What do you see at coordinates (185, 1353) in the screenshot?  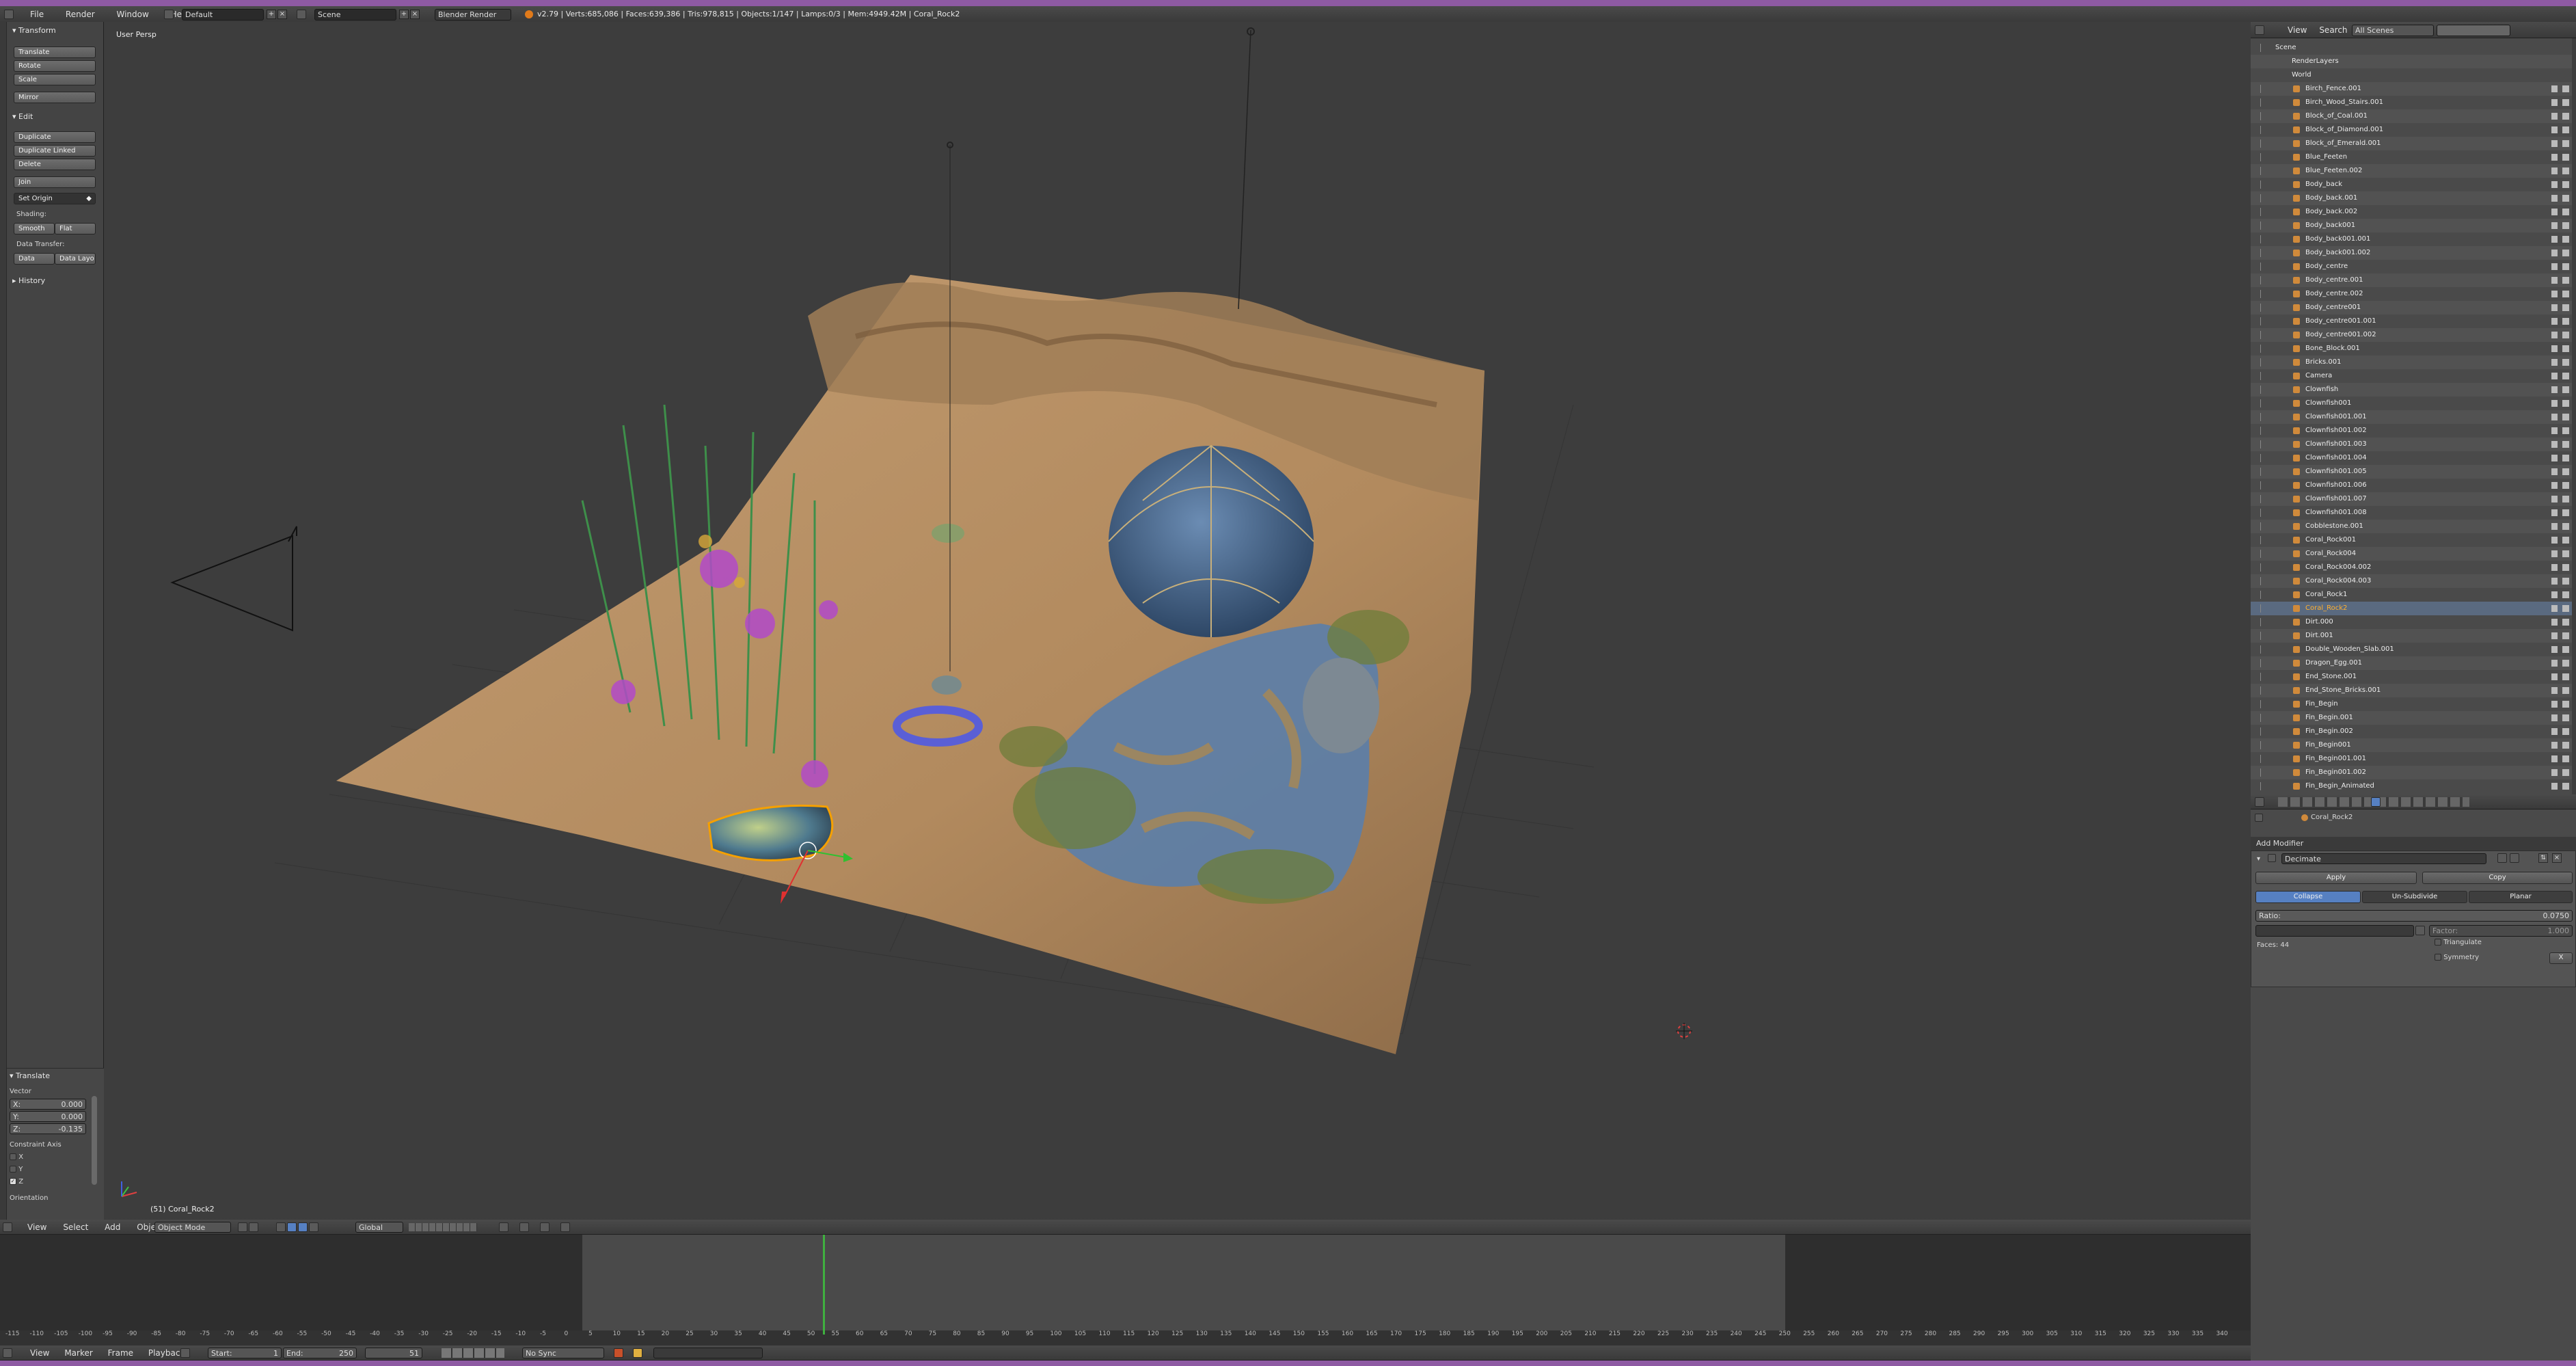 I see `preview-range-icon` at bounding box center [185, 1353].